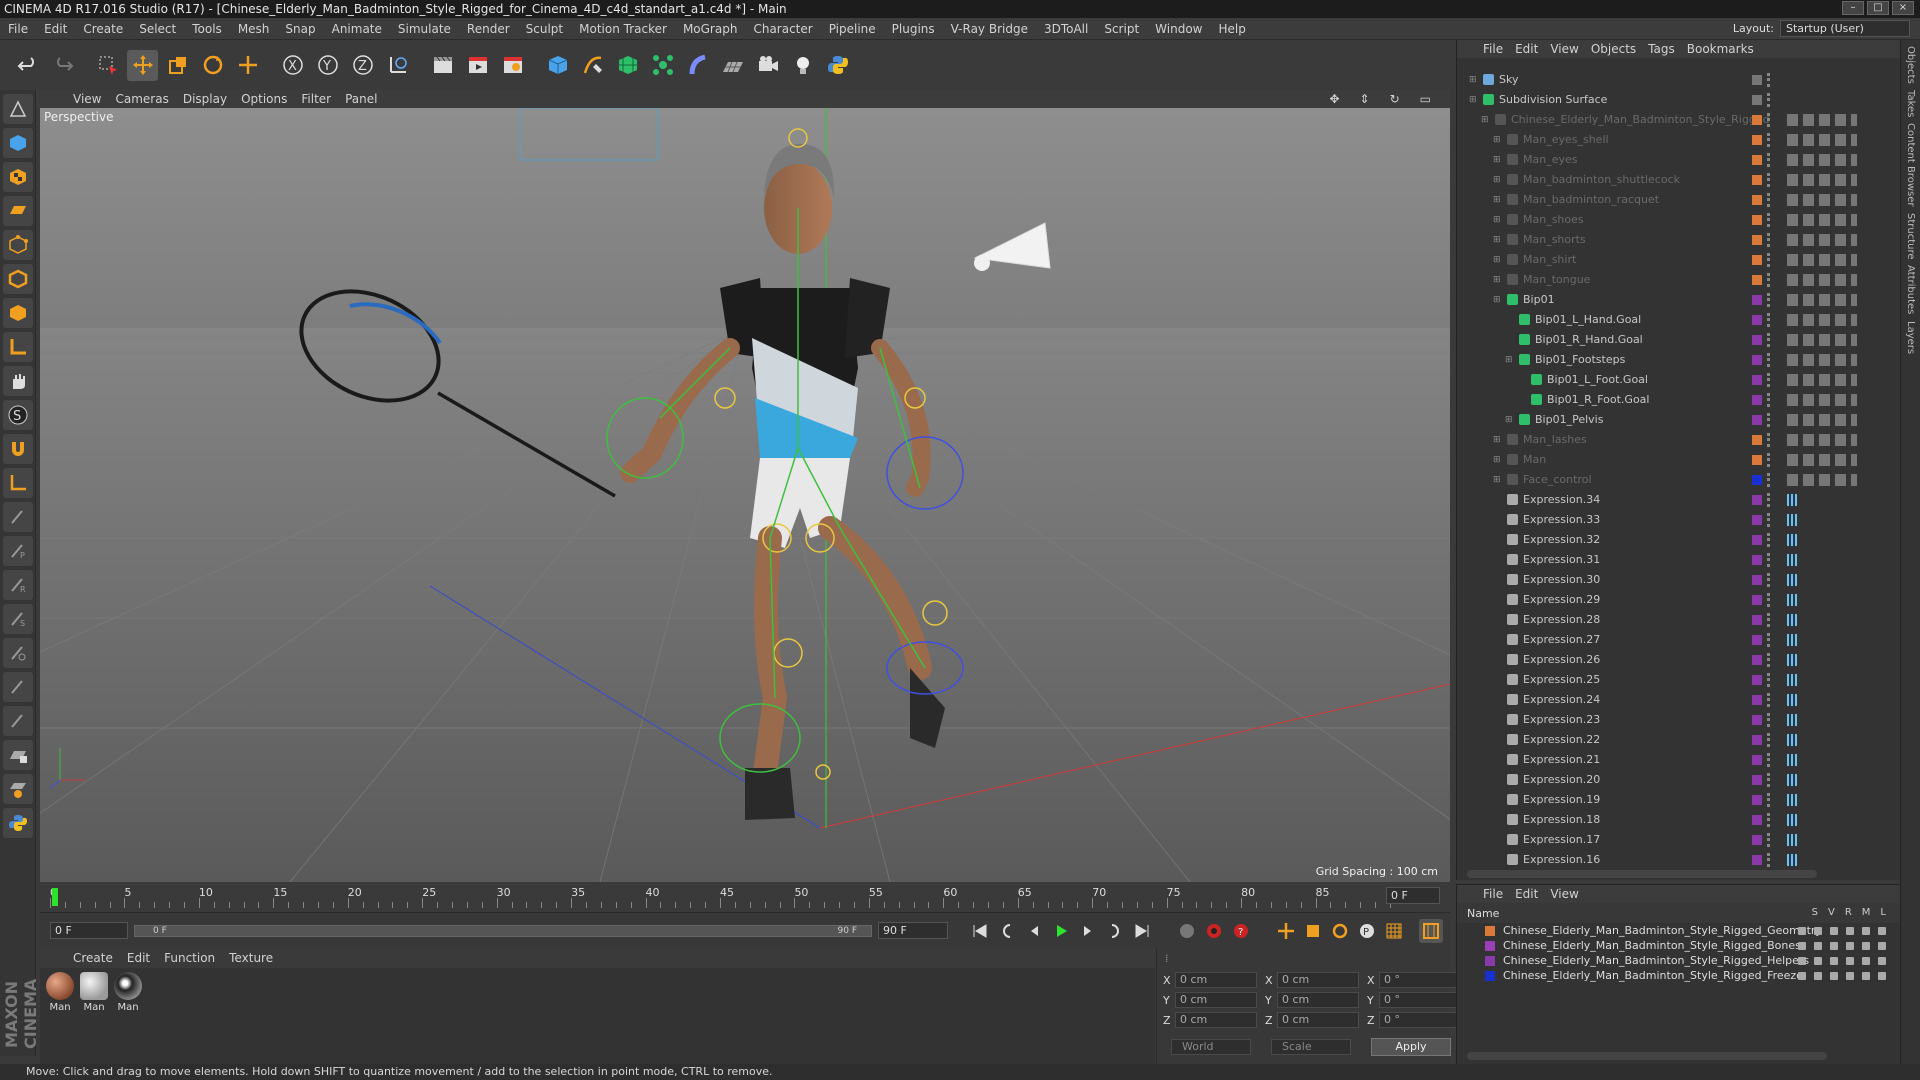 This screenshot has height=1080, width=1920. Describe the element at coordinates (1564, 49) in the screenshot. I see `object-menu-view: View` at that location.